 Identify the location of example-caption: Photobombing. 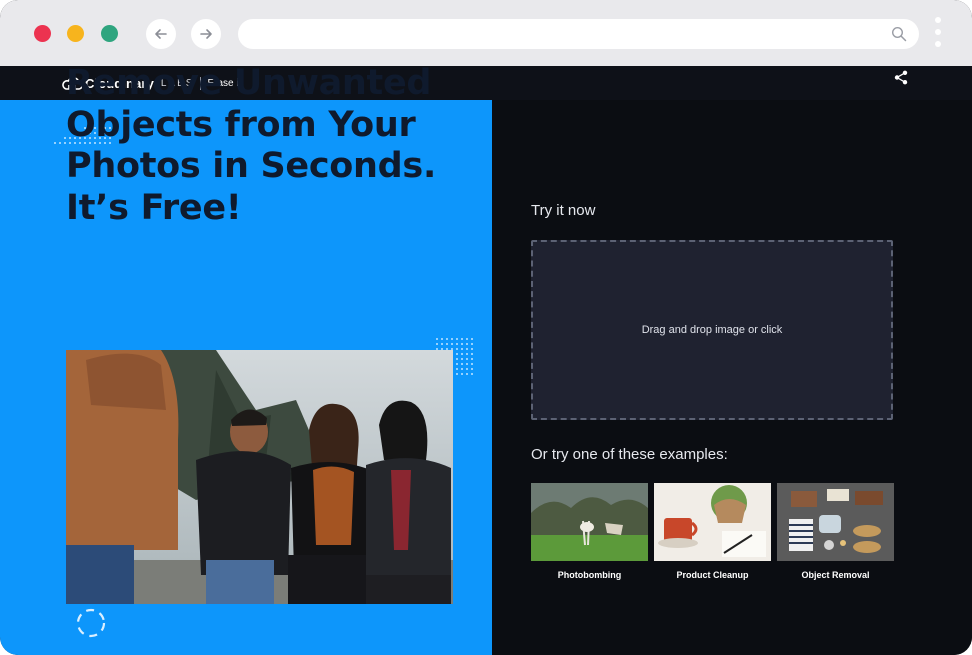
(589, 575).